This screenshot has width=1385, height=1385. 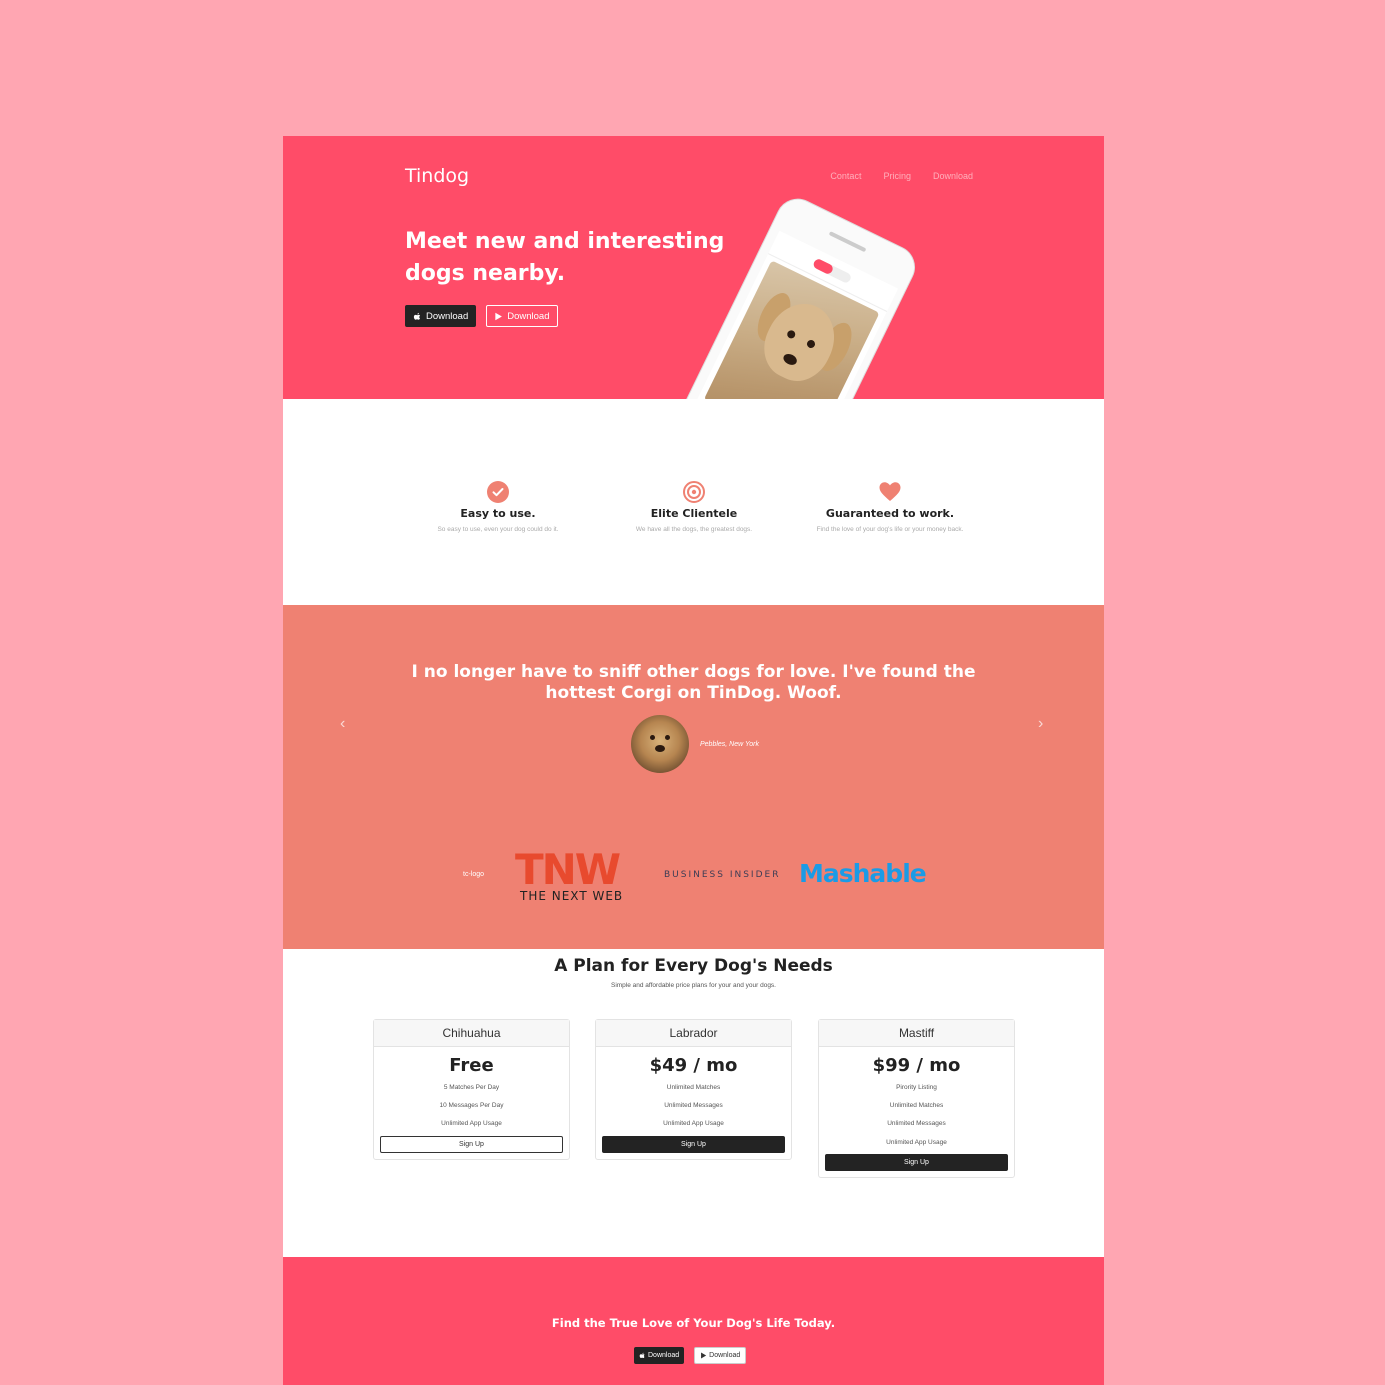 What do you see at coordinates (471, 1106) in the screenshot?
I see `plan-feature: 10 Messages Per Day` at bounding box center [471, 1106].